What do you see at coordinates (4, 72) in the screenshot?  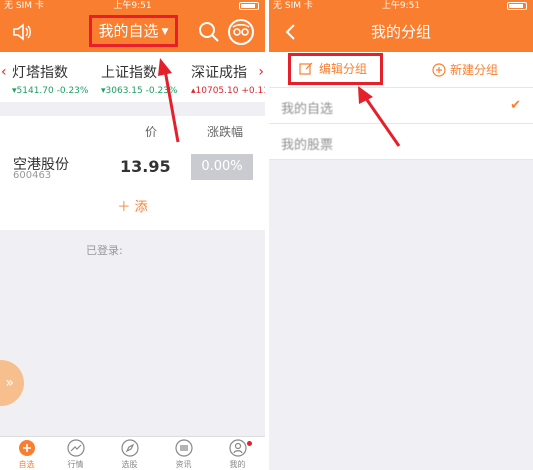 I see `chevron-left-icon: ‹` at bounding box center [4, 72].